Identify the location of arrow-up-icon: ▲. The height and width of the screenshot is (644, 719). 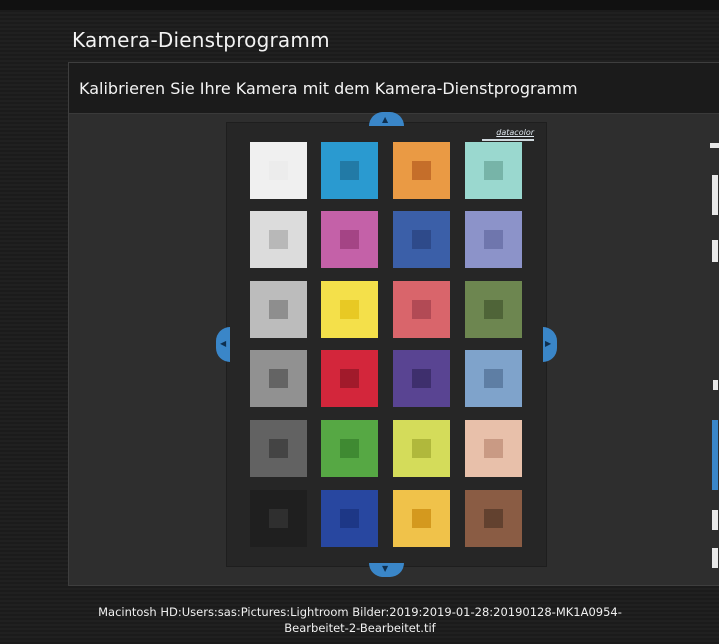
(385, 119).